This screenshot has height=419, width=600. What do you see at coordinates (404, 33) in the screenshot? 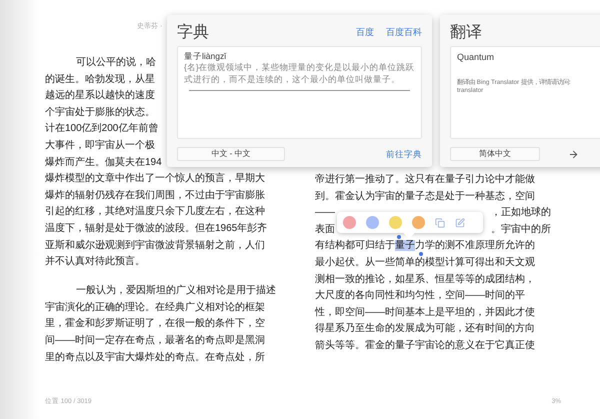
I see `source-link: 百度百科` at bounding box center [404, 33].